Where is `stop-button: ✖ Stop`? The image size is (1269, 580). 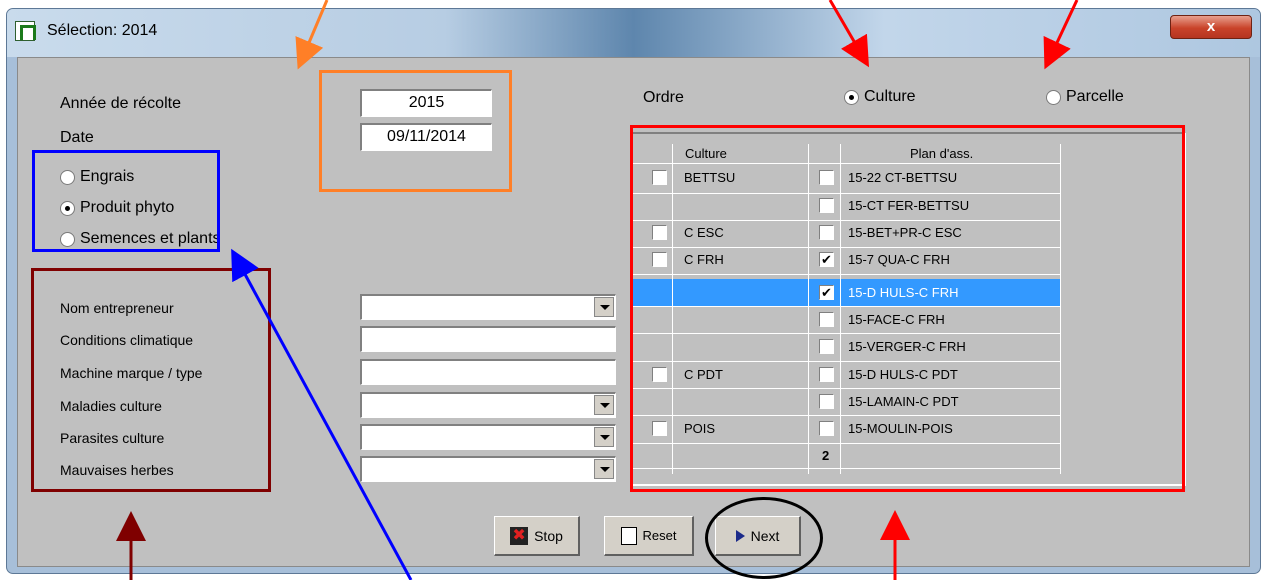
stop-button: ✖ Stop is located at coordinates (537, 536).